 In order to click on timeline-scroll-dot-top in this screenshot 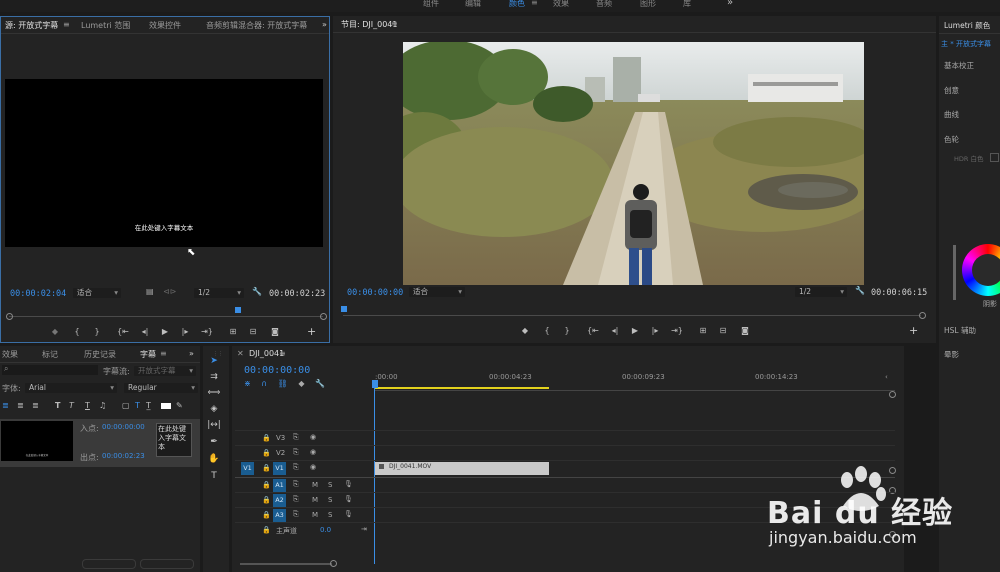, I will do `click(892, 394)`.